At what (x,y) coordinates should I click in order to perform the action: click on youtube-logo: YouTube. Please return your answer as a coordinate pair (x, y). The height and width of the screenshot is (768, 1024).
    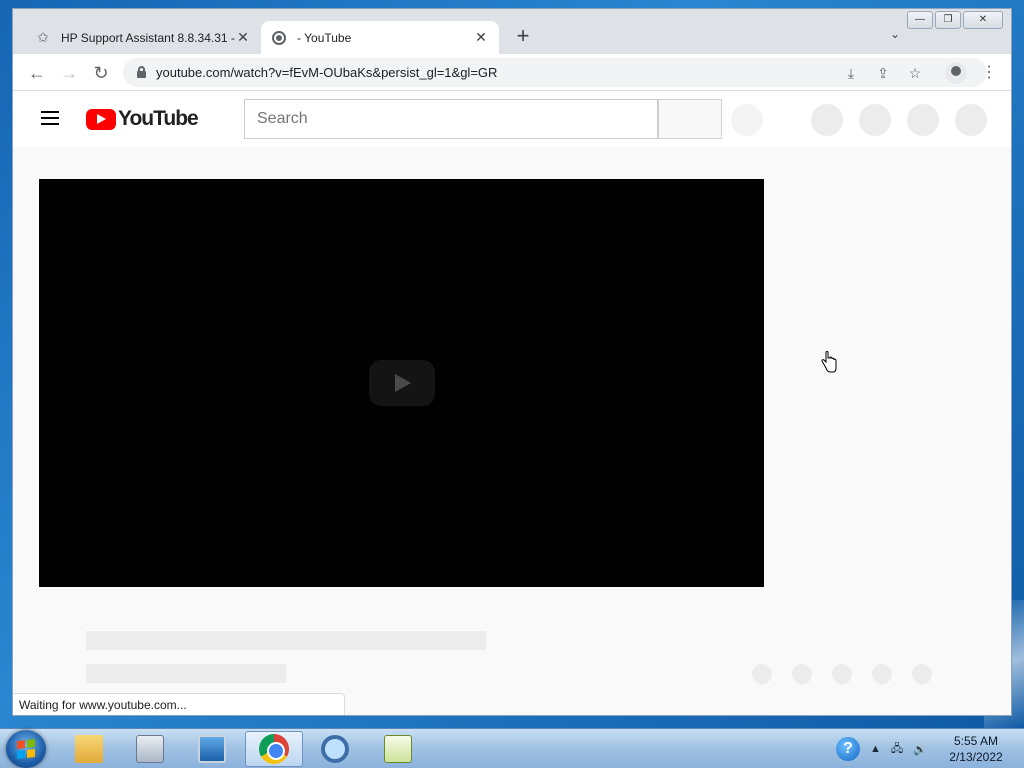
    Looking at the image, I should click on (142, 118).